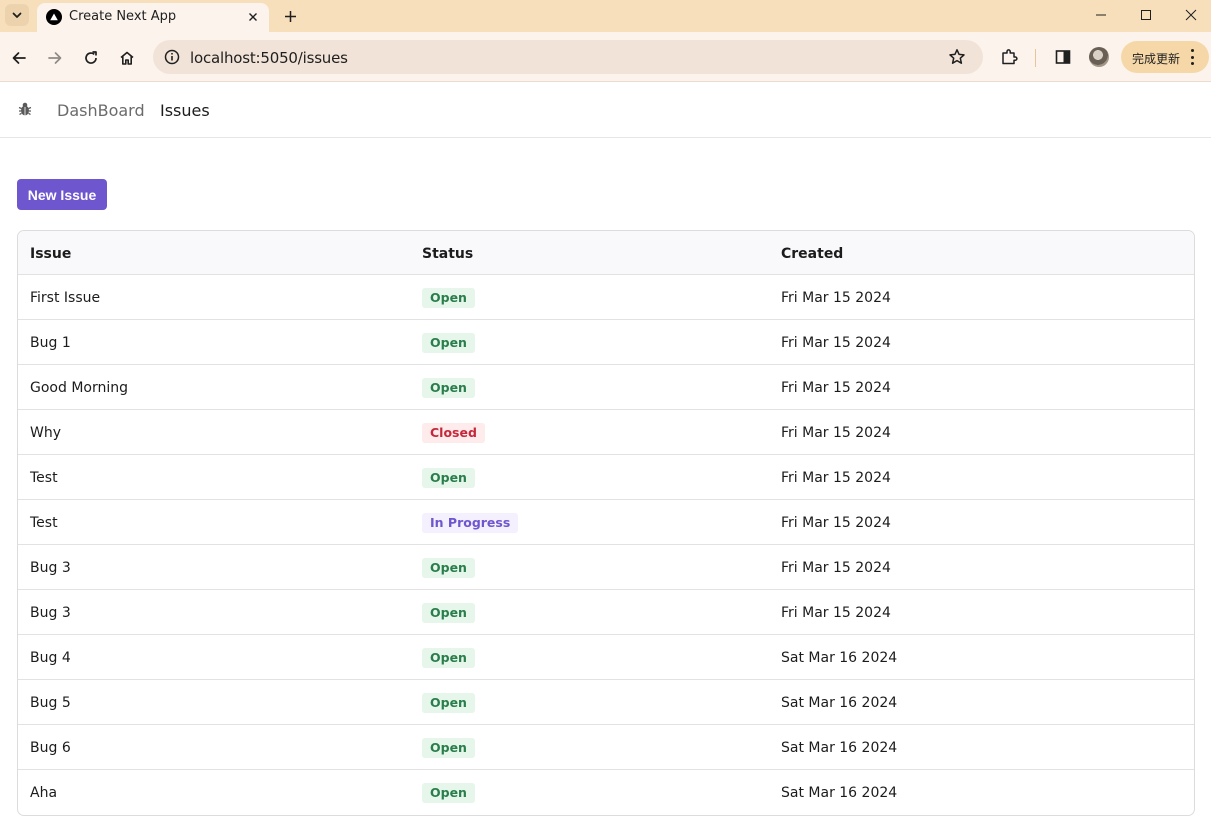  I want to click on issue-title-link: Bug 6, so click(50, 748).